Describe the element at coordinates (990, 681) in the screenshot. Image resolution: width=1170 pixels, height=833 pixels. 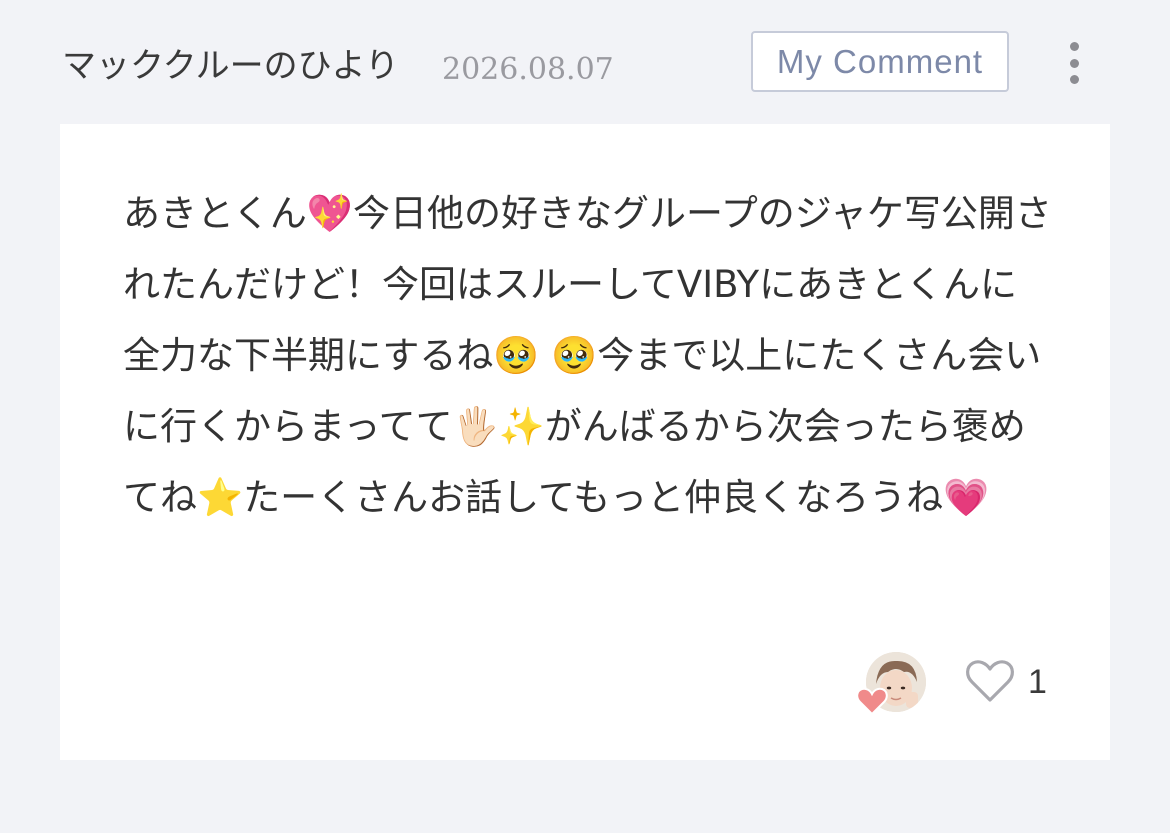
I see `heart-outline-icon` at that location.